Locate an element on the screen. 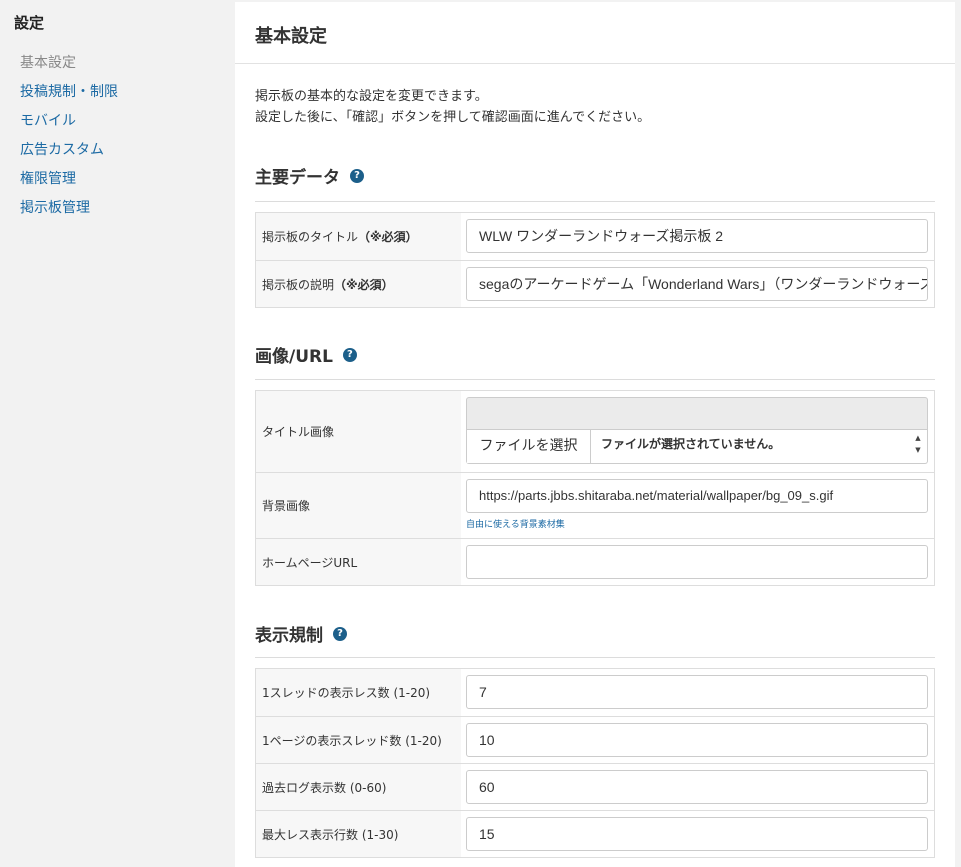 This screenshot has height=867, width=961. table-row: 過去ログ表示数 (0-60) 60 is located at coordinates (595, 786).